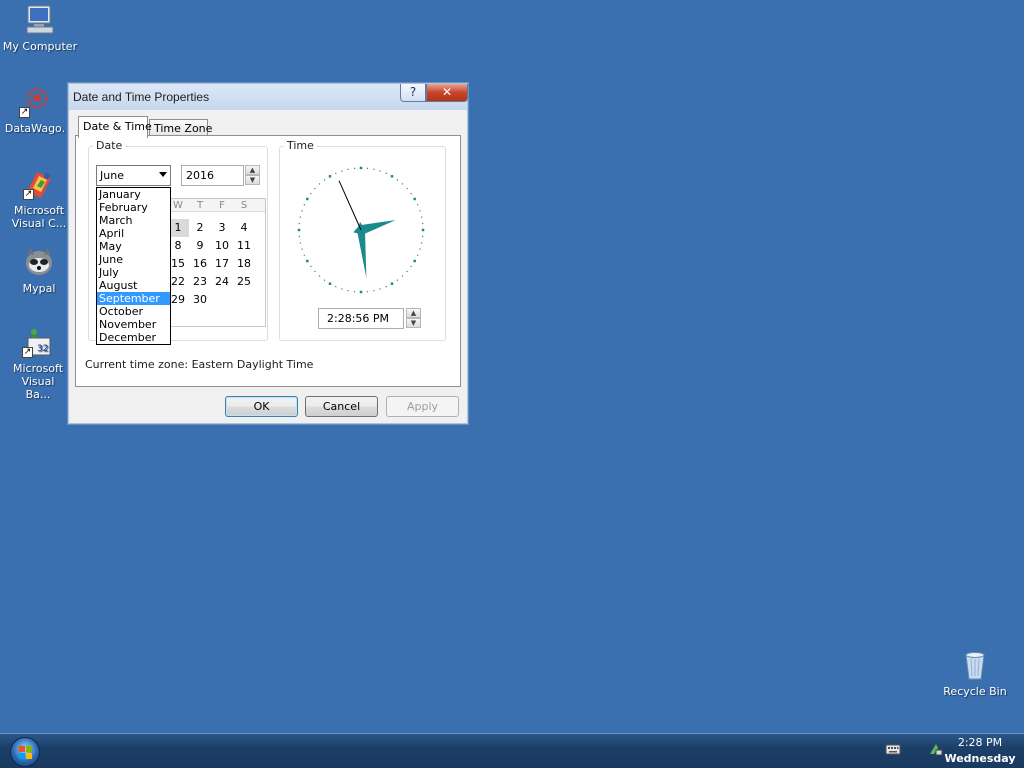 The image size is (1024, 768). I want to click on month-option: May, so click(133, 246).